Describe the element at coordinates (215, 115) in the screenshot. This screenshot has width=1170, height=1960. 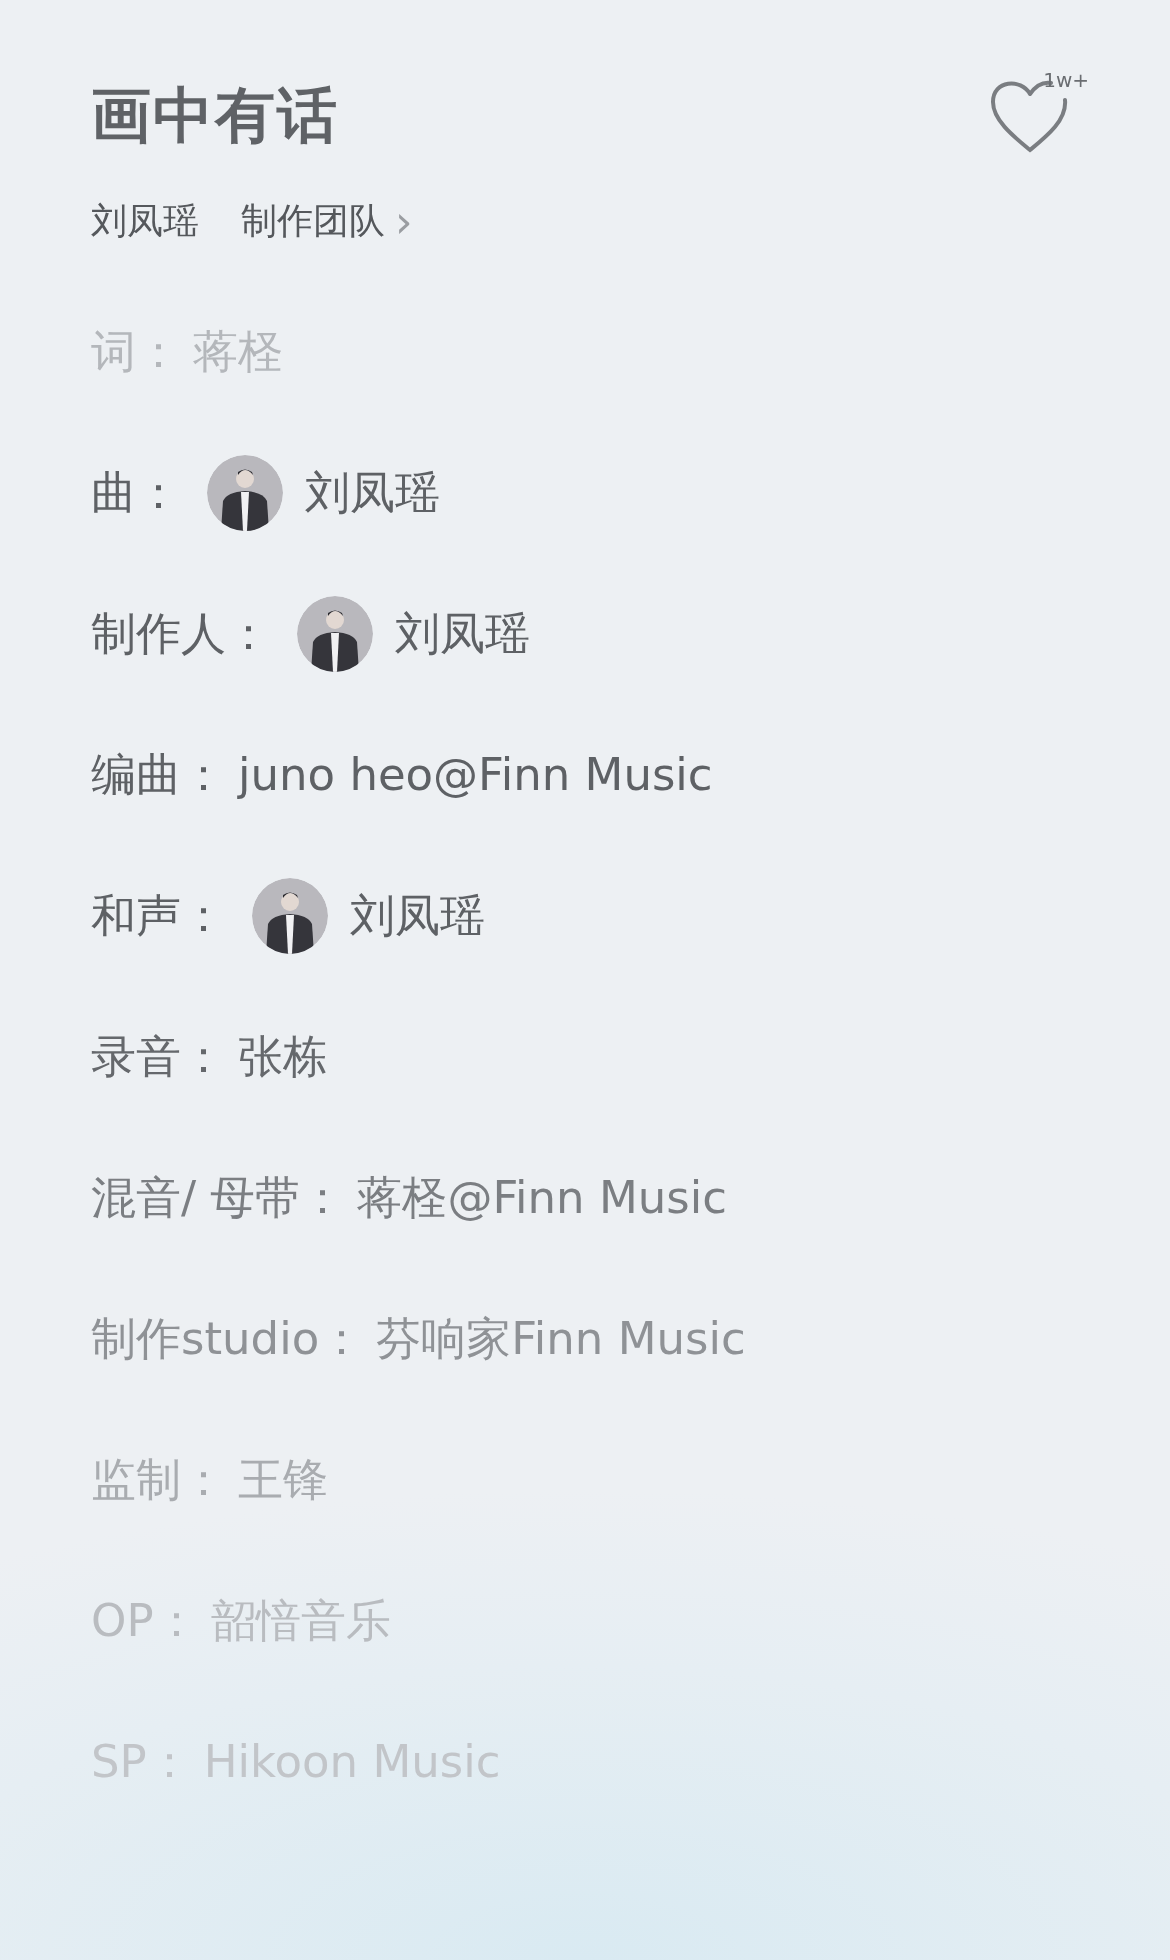
I see `song-title: 画中有话` at that location.